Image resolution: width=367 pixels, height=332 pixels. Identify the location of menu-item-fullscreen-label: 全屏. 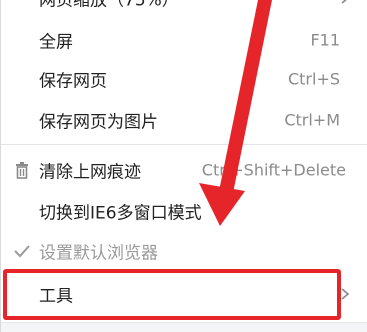
(56, 42).